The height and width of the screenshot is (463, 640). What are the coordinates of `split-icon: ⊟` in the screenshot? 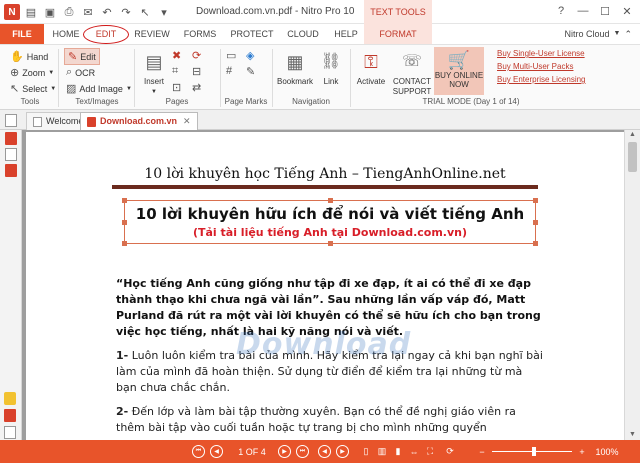 It's located at (197, 72).